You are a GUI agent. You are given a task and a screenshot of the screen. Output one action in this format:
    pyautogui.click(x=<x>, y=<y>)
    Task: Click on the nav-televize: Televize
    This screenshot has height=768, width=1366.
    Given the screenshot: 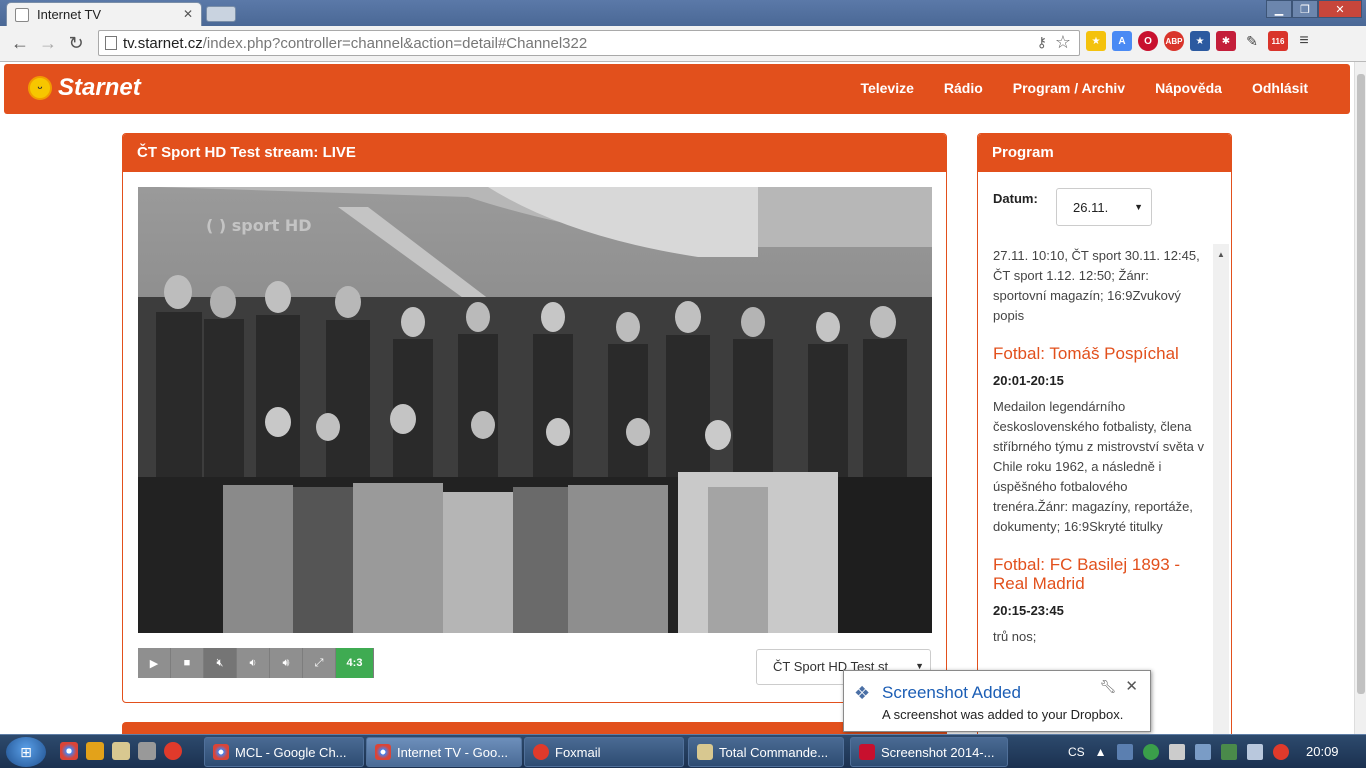 What is the action you would take?
    pyautogui.click(x=886, y=88)
    